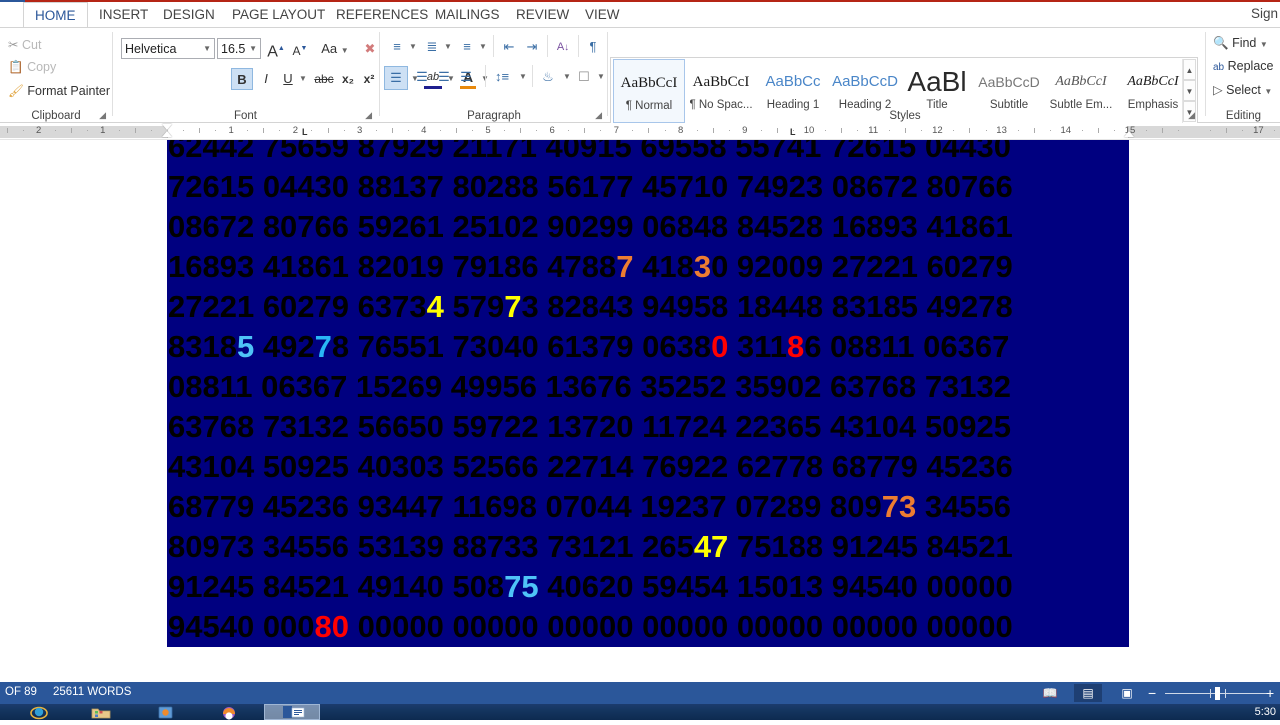 This screenshot has height=725, width=1280. Describe the element at coordinates (1243, 75) in the screenshot. I see `ribbon-group-editing: 🔍 Find ▼ ab Replace ▷ Select ▼ Editing` at that location.